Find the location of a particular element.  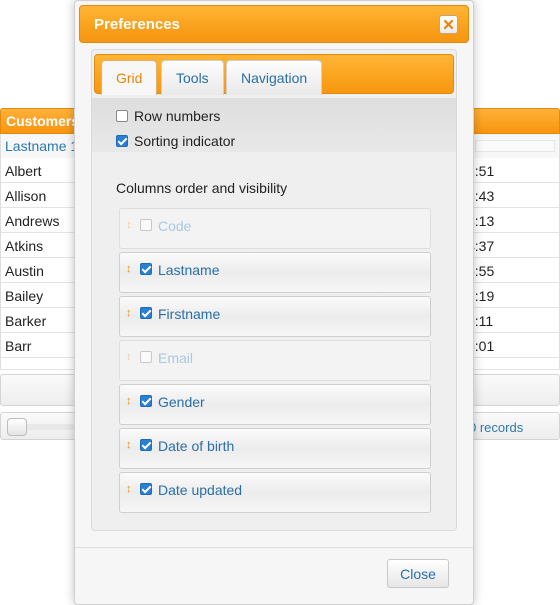

columns-section-title: Columns order and visibility is located at coordinates (202, 188).